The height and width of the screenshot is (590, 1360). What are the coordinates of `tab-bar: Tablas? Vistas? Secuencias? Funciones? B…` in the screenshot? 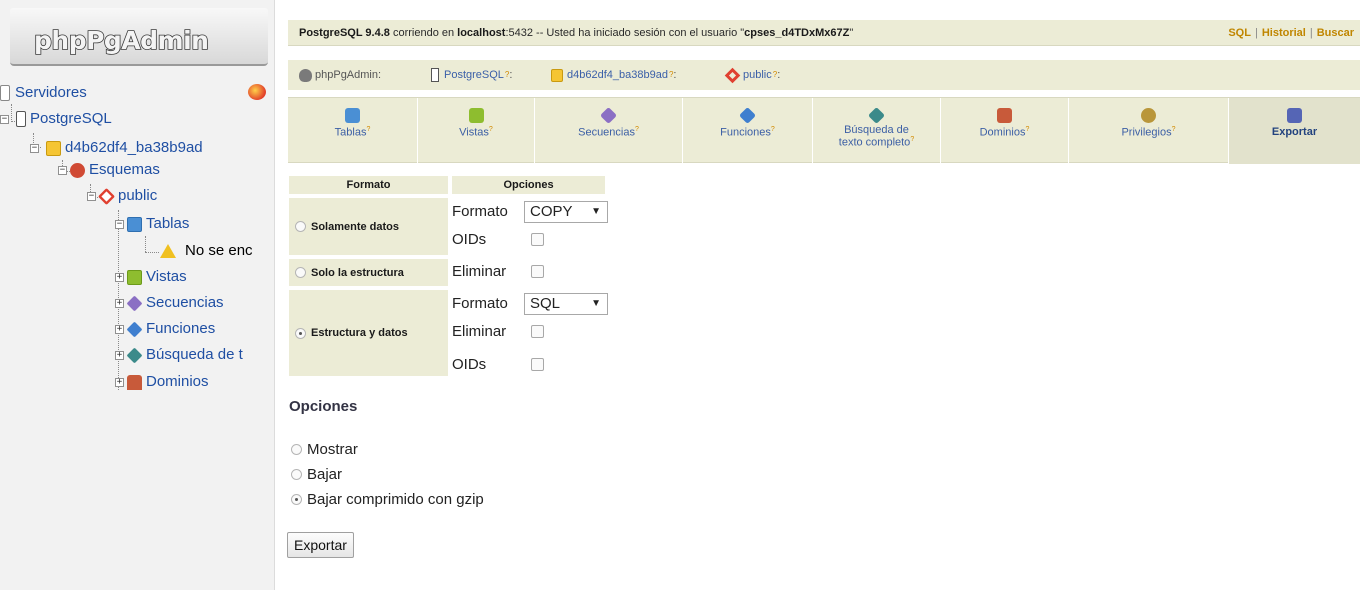 It's located at (824, 130).